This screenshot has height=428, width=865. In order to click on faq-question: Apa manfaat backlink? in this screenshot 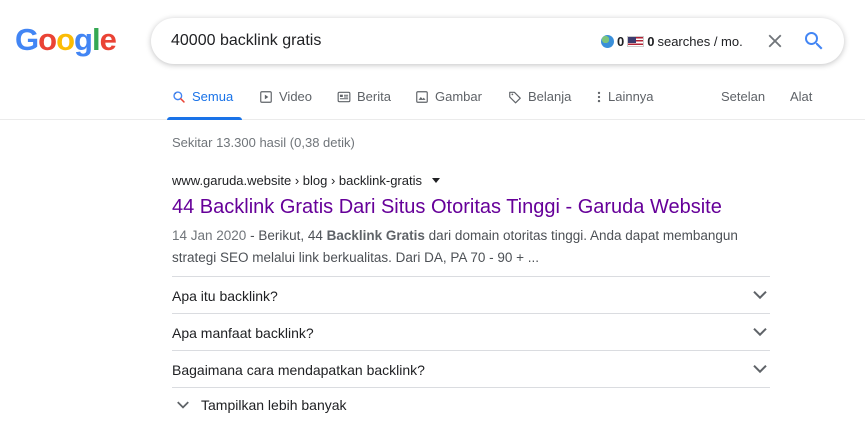, I will do `click(243, 333)`.